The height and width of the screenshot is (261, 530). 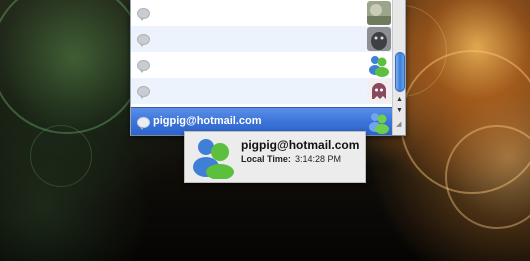 What do you see at coordinates (398, 125) in the screenshot?
I see `resize-grip-icon: ◢` at bounding box center [398, 125].